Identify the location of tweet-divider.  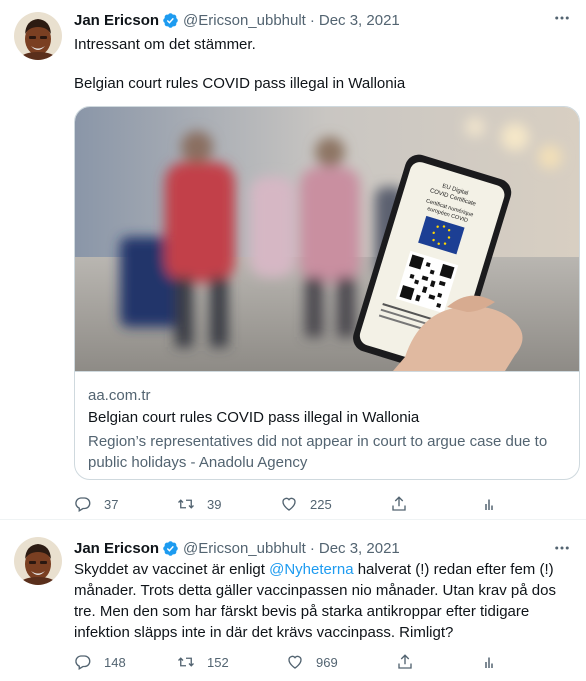
(293, 519).